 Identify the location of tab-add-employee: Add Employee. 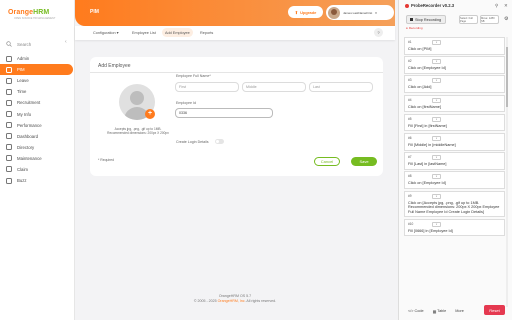
(177, 32).